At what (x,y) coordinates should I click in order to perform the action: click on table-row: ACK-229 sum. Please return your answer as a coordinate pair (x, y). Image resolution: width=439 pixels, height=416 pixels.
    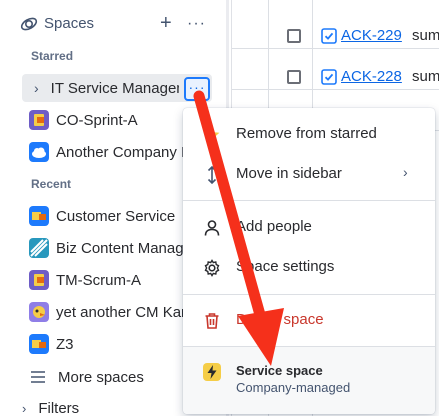
    Looking at the image, I should click on (335, 28).